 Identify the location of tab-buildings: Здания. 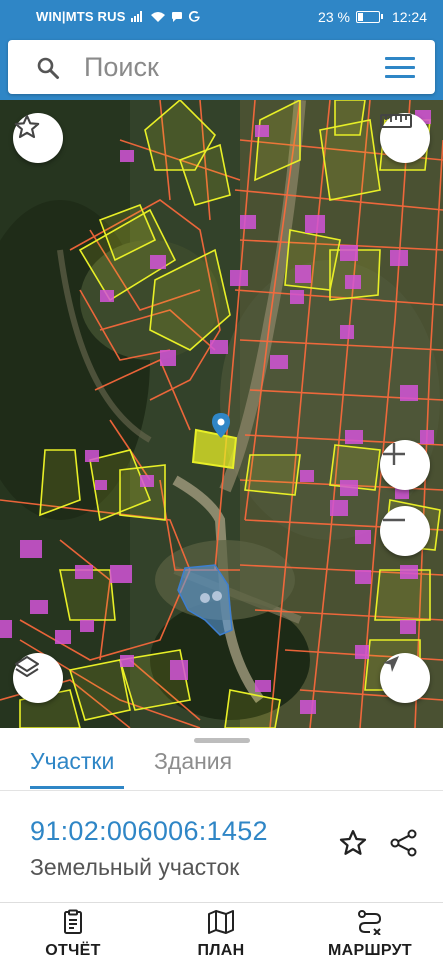
(193, 761).